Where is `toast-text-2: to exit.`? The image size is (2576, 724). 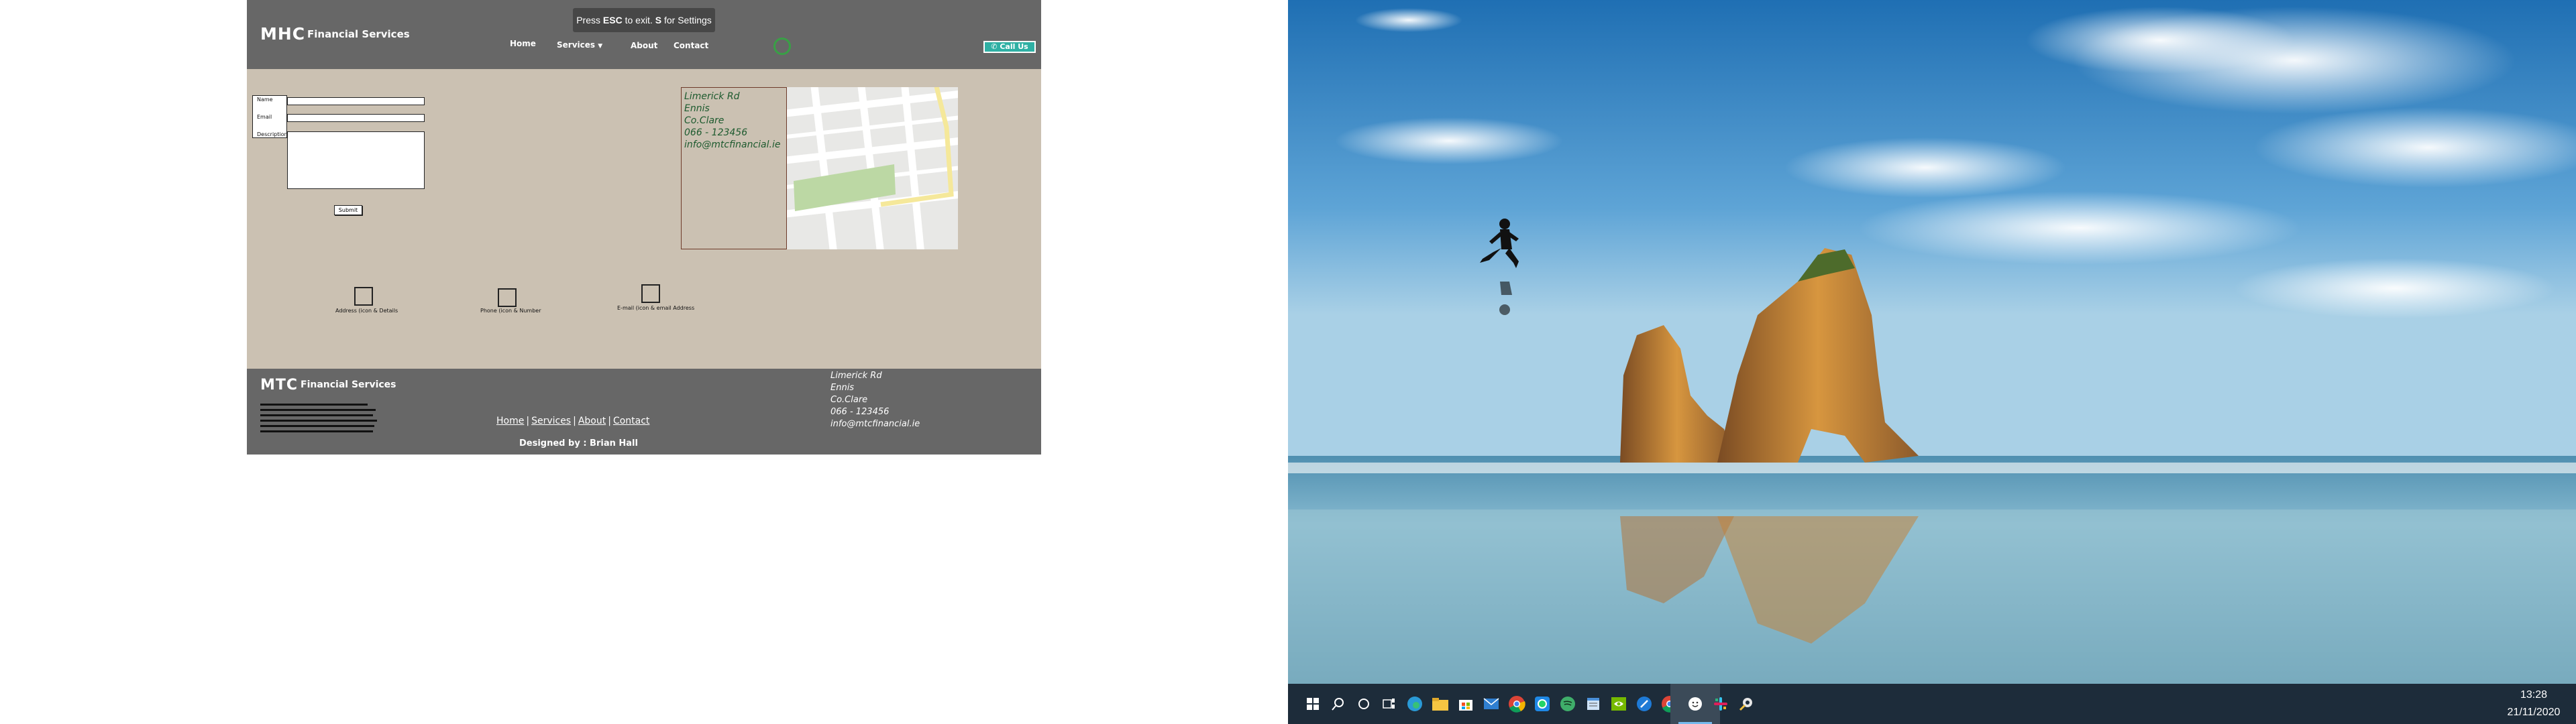 toast-text-2: to exit. is located at coordinates (638, 20).